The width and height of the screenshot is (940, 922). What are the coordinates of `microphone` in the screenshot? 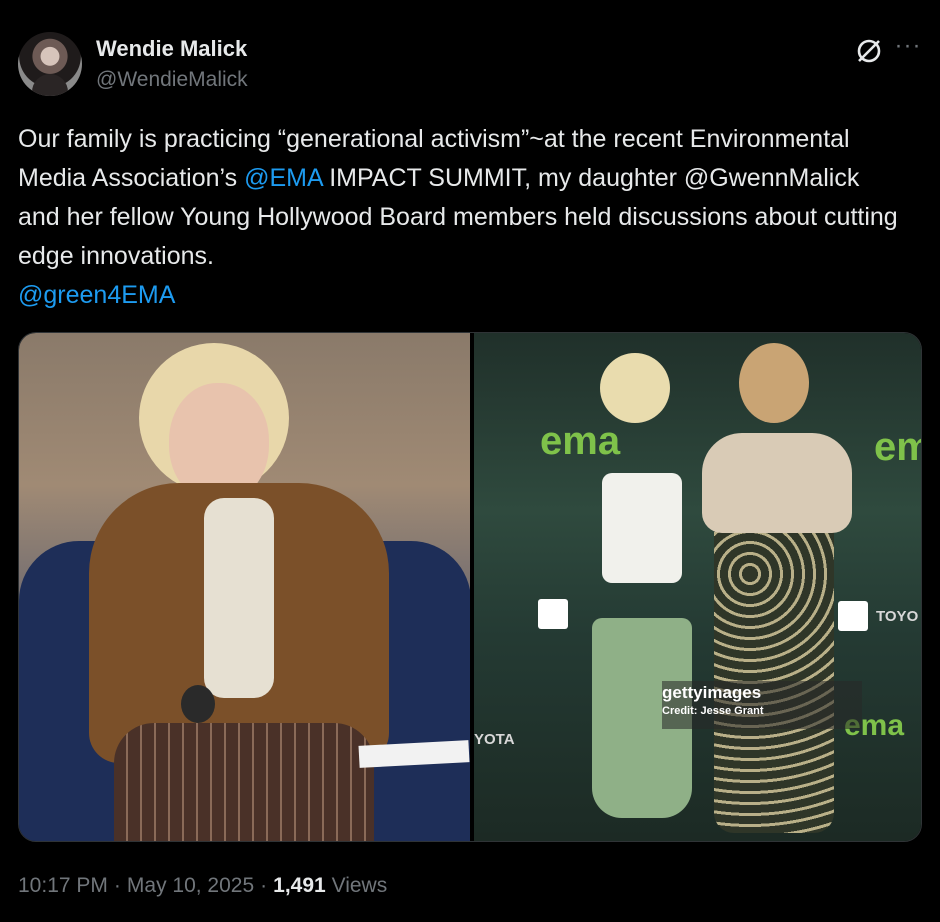 It's located at (198, 704).